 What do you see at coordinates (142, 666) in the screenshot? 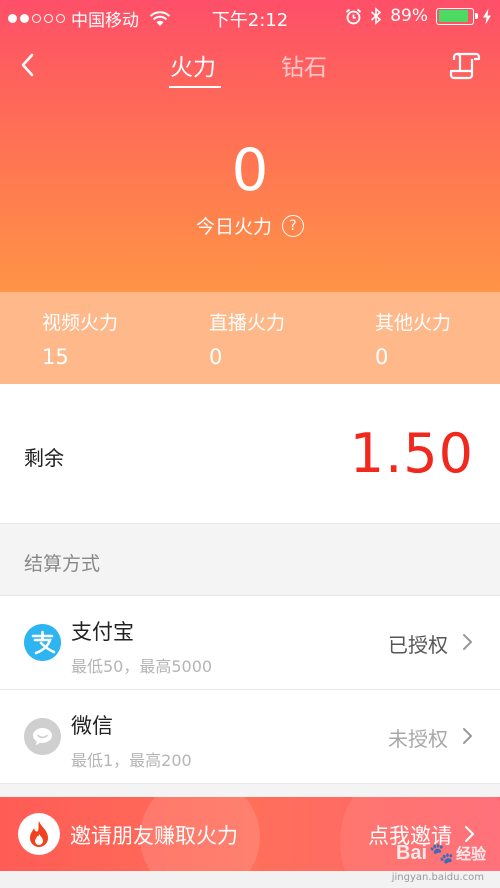
I see `alipay-limit: 最低50，最高5000` at bounding box center [142, 666].